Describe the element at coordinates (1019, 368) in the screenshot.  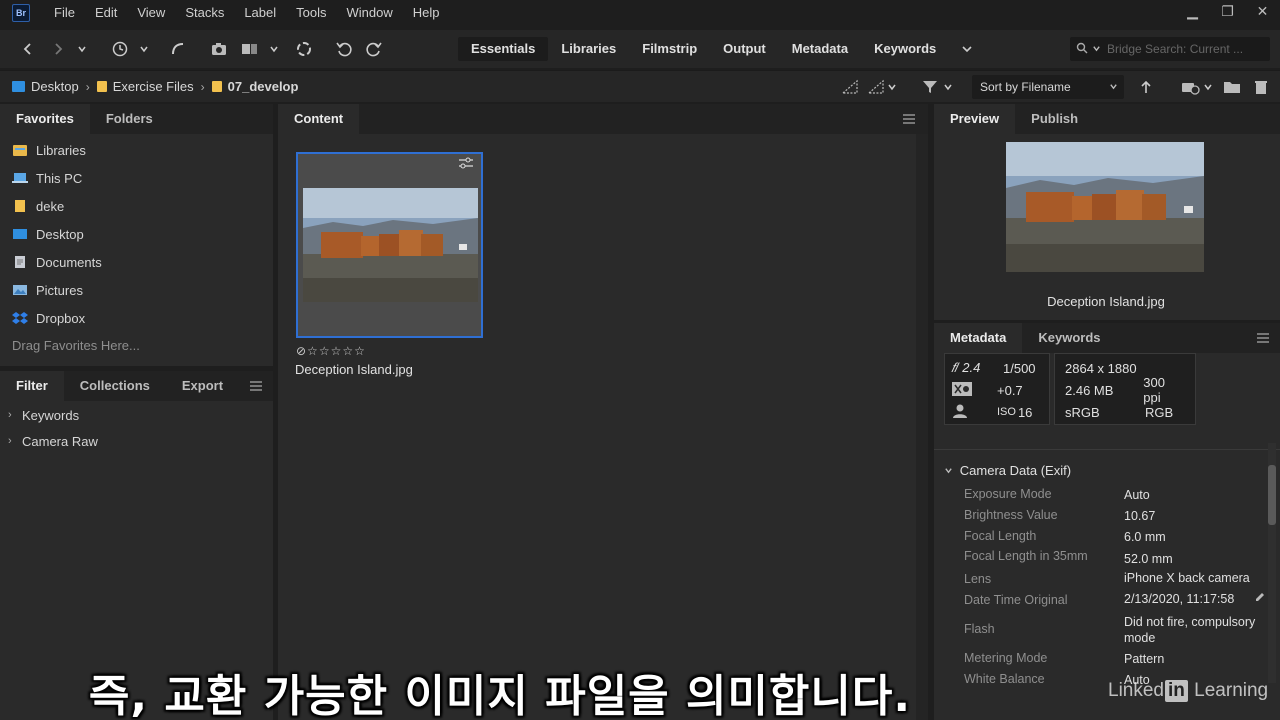
I see `shutter-value: 1/500` at that location.